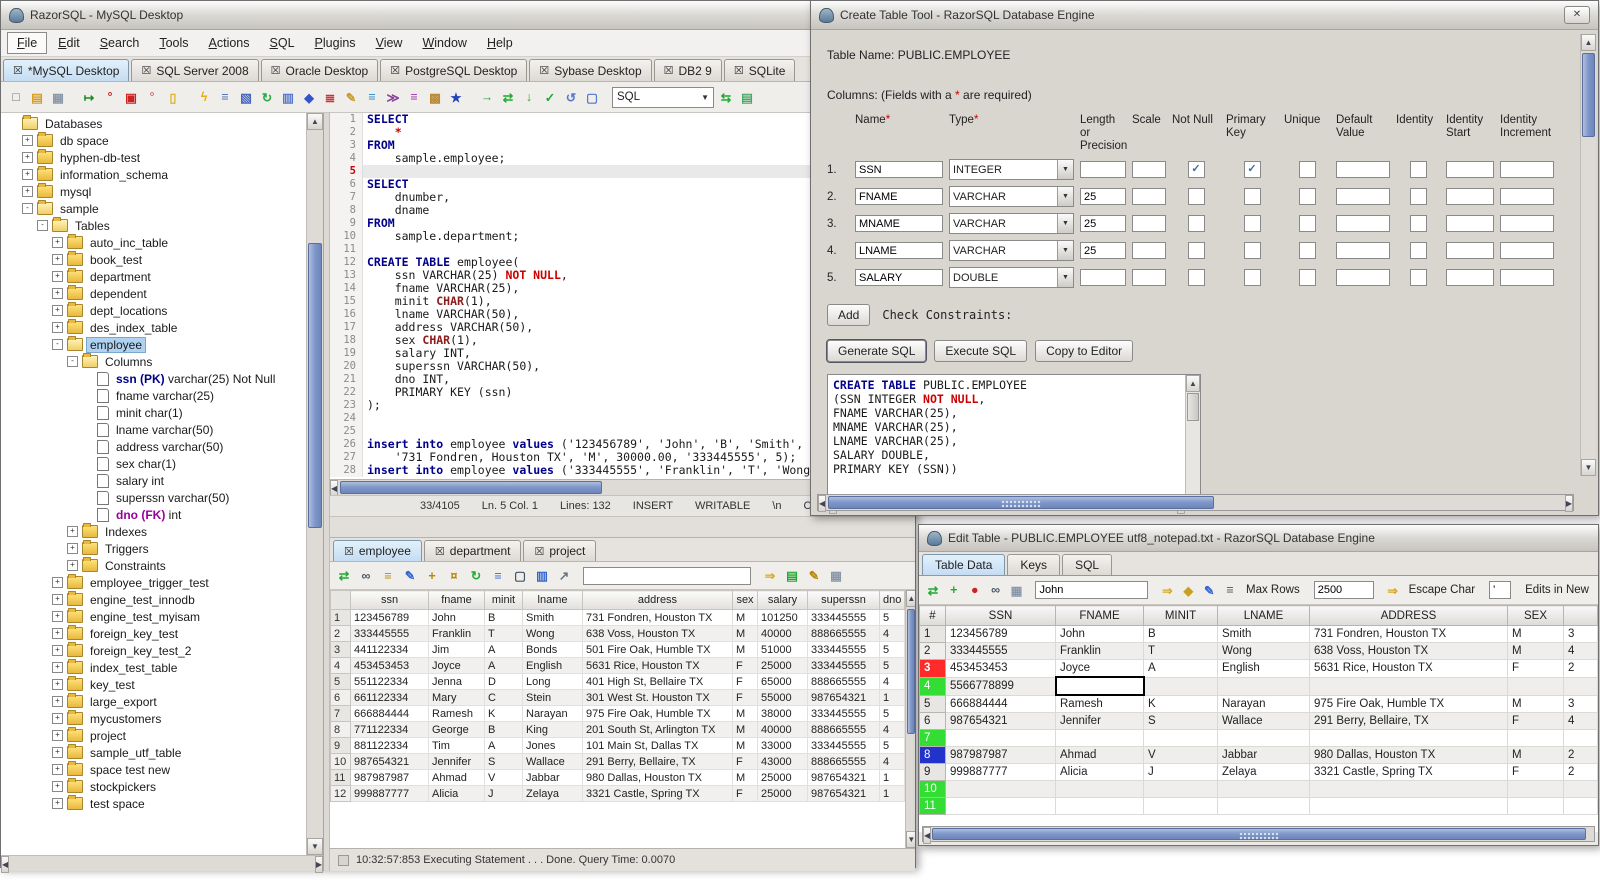  Describe the element at coordinates (892, 777) in the screenshot. I see `cell: 1` at that location.